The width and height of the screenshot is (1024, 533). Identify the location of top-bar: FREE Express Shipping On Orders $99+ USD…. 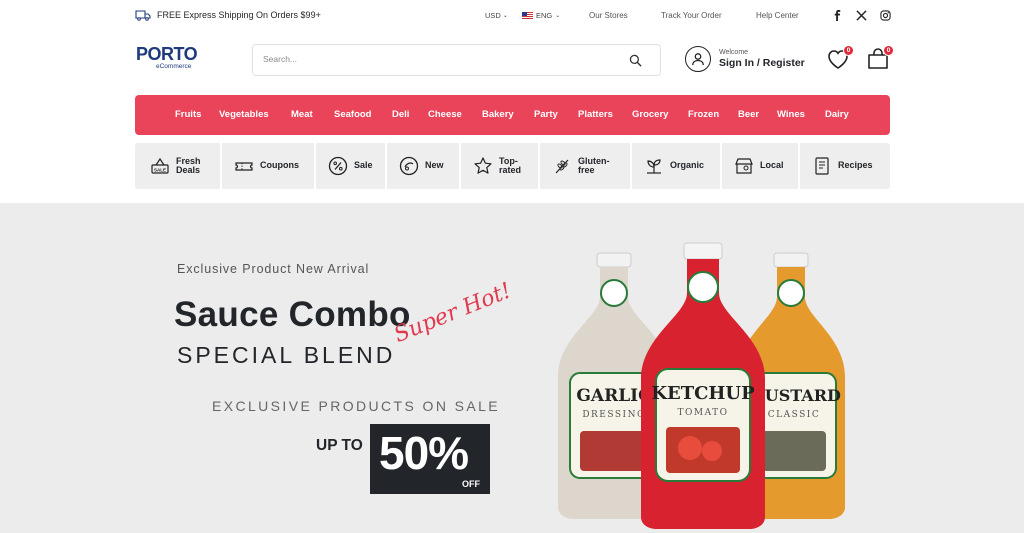
(512, 16).